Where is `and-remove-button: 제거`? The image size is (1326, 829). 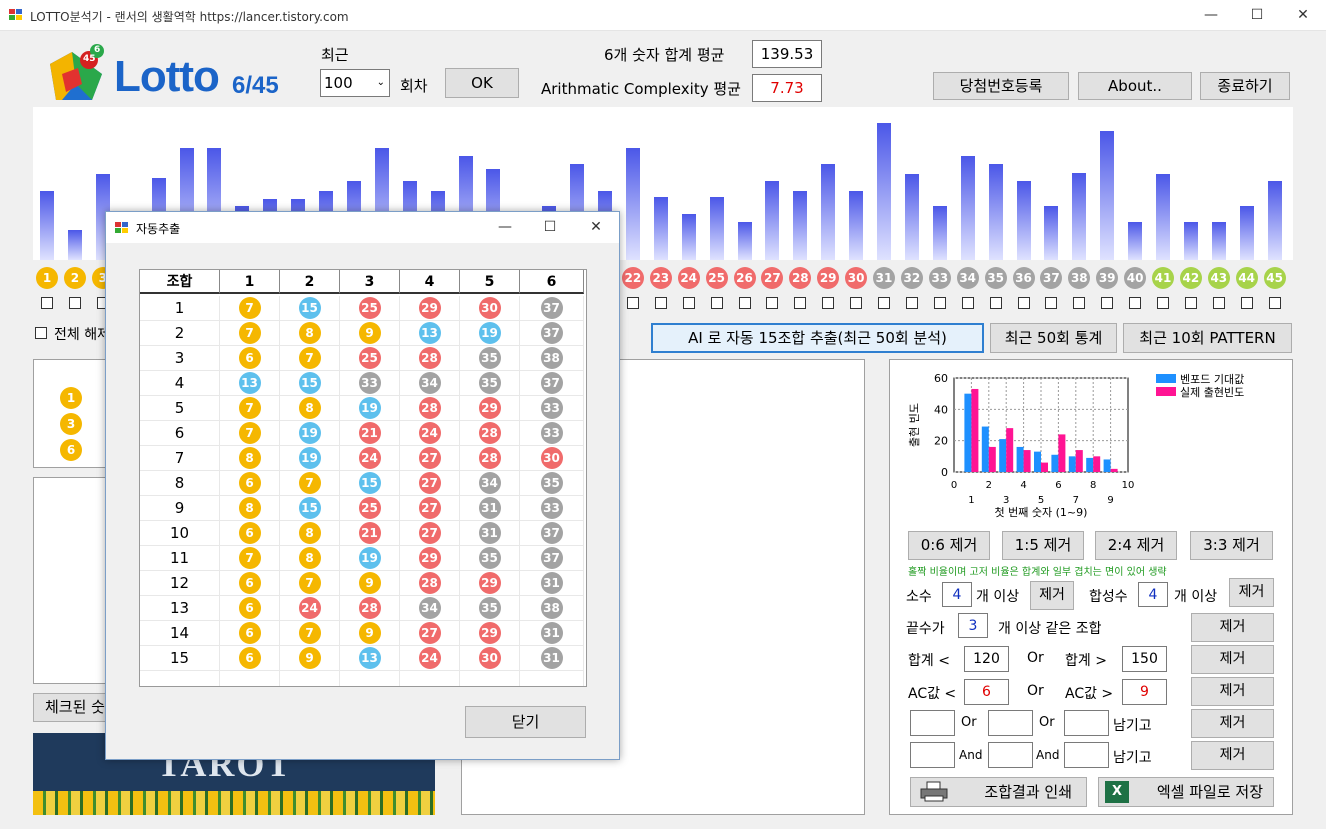
and-remove-button: 제거 is located at coordinates (1232, 755).